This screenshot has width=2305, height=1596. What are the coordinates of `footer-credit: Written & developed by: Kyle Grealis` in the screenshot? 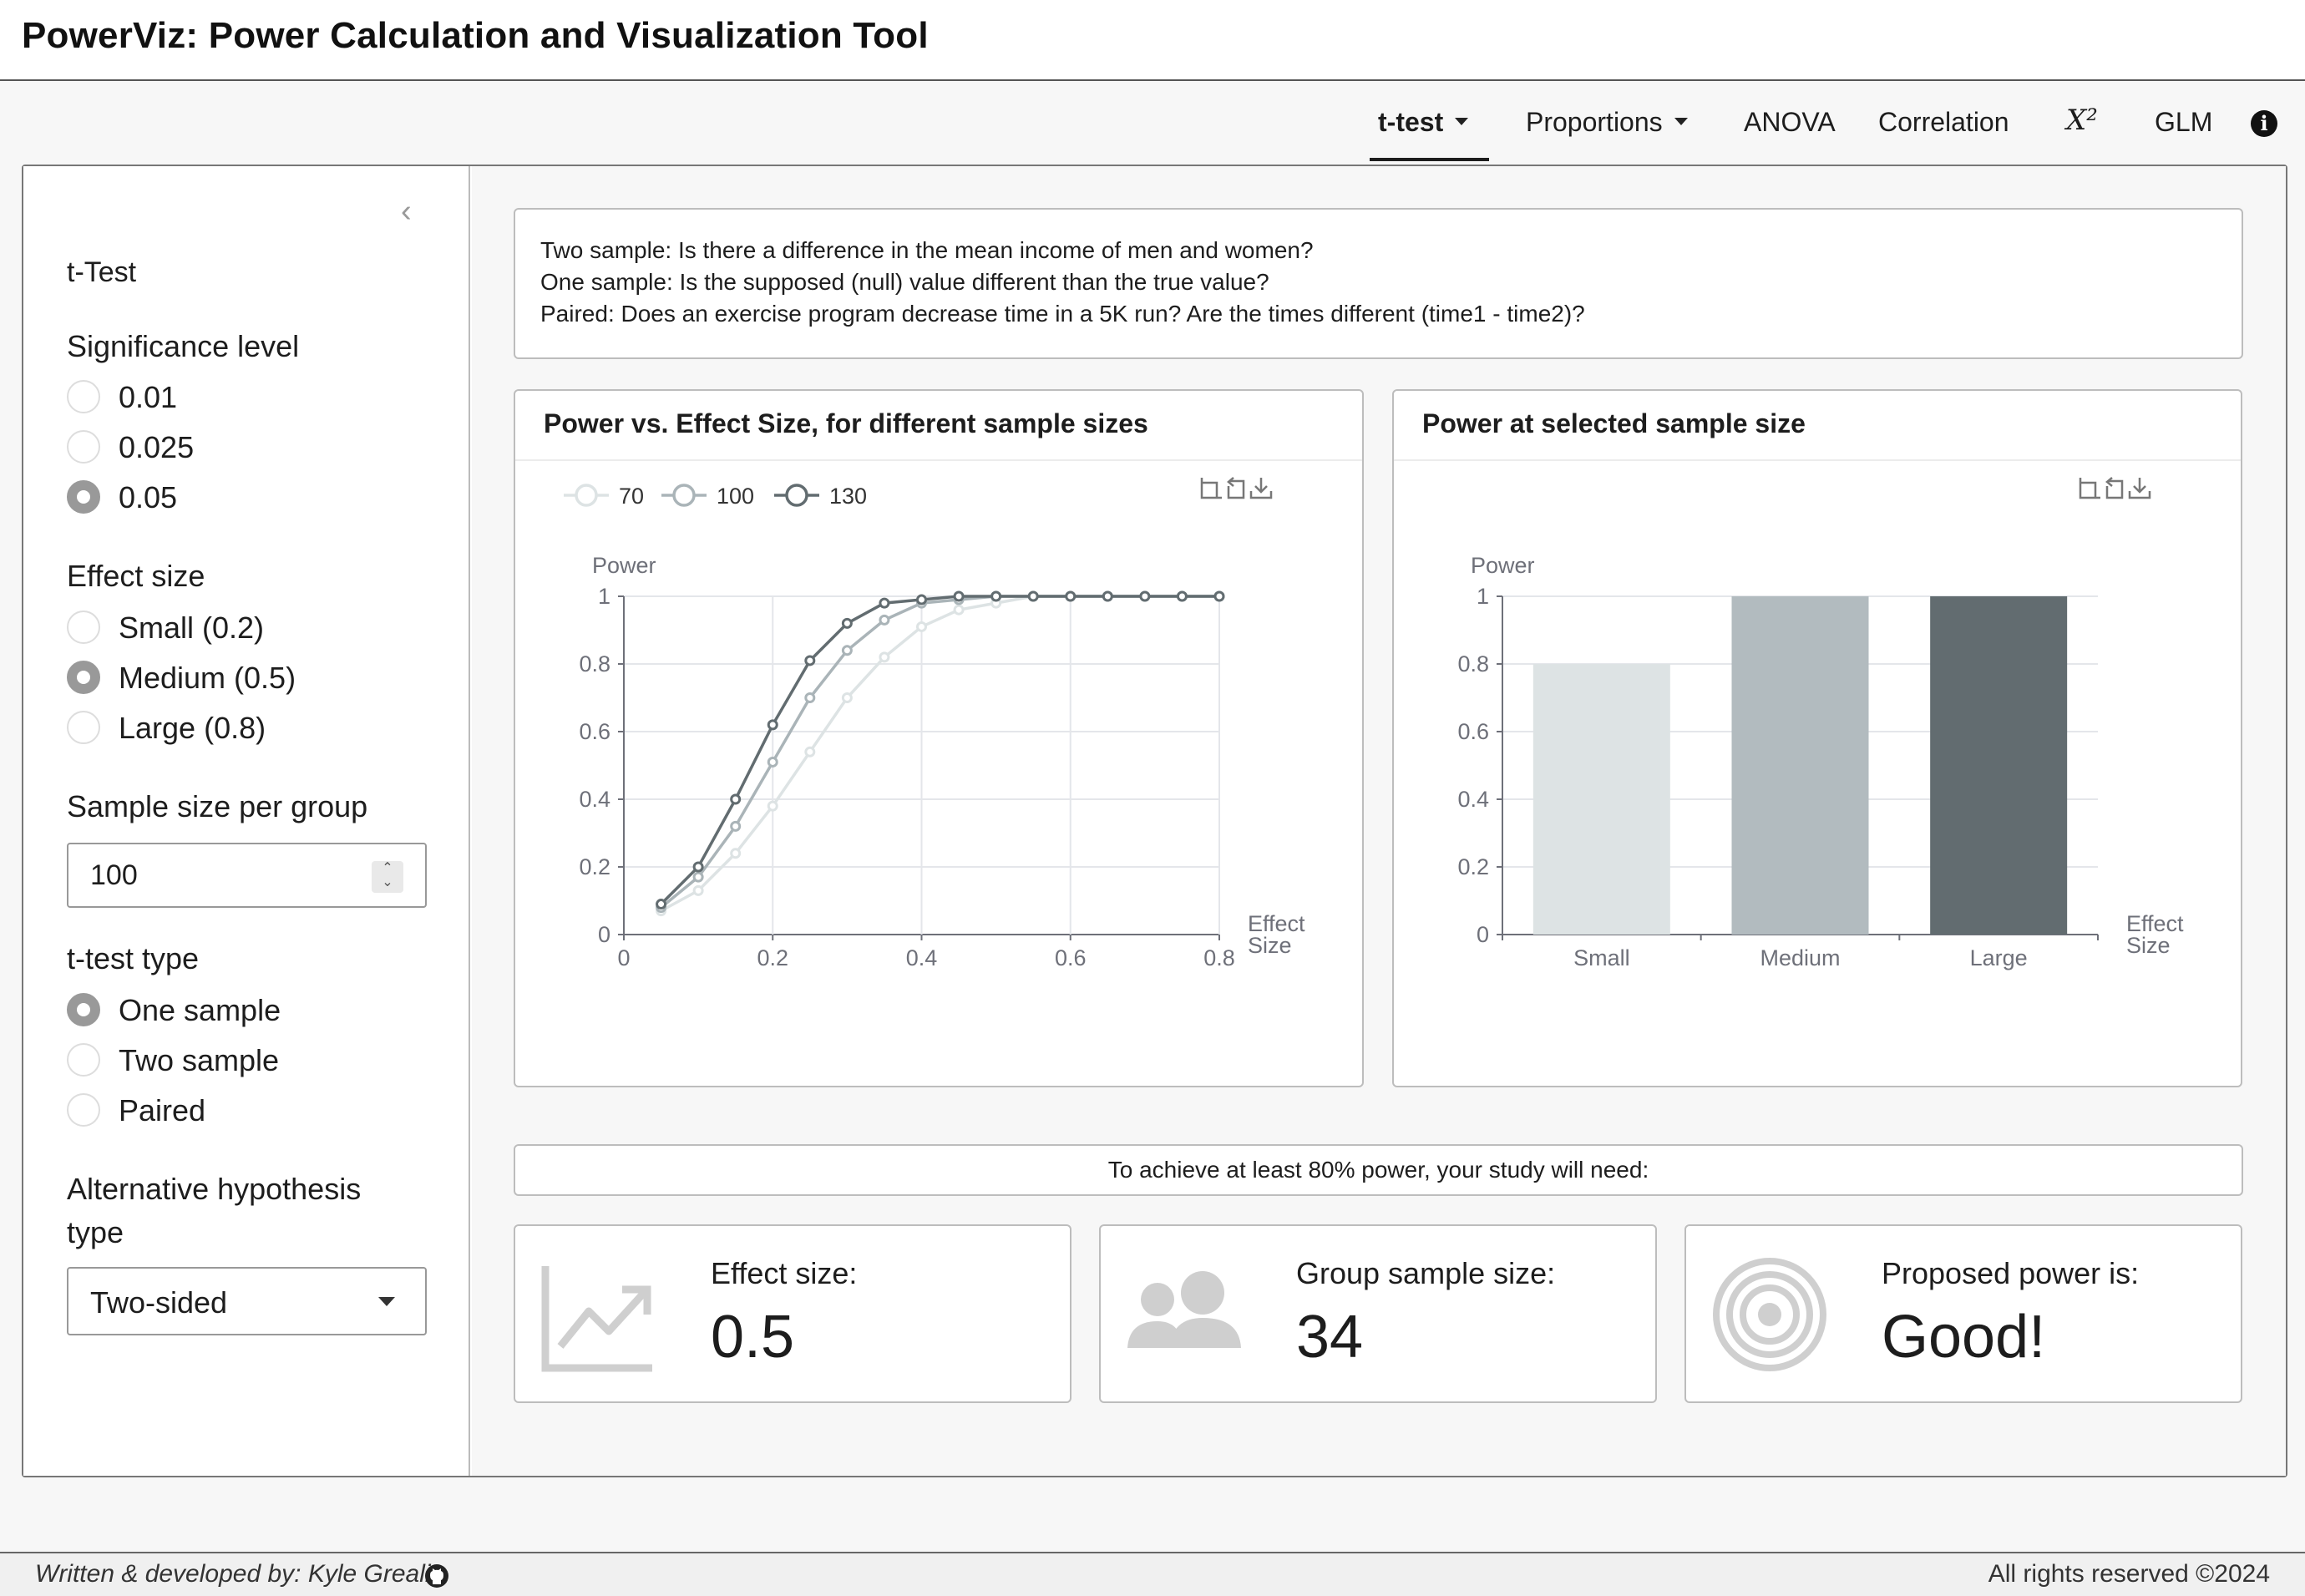 It's located at (239, 1574).